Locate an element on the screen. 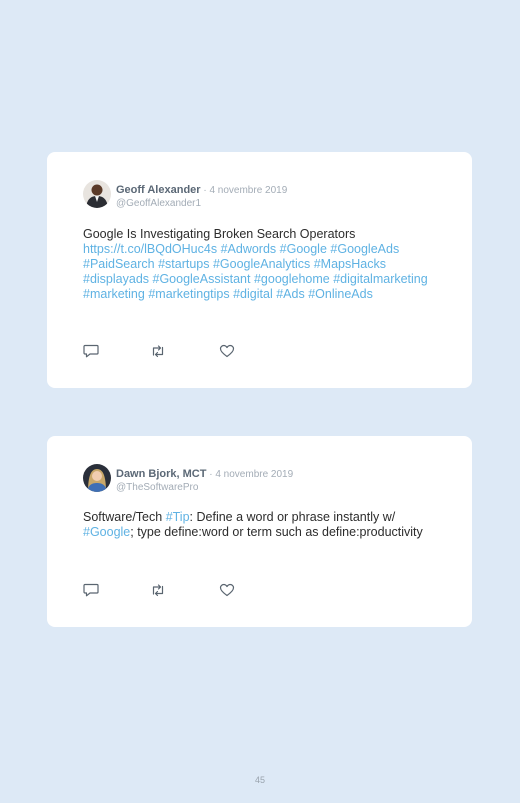 This screenshot has height=803, width=520. tweet-url-link: https://t.co/lBQdOHuc4s is located at coordinates (150, 249).